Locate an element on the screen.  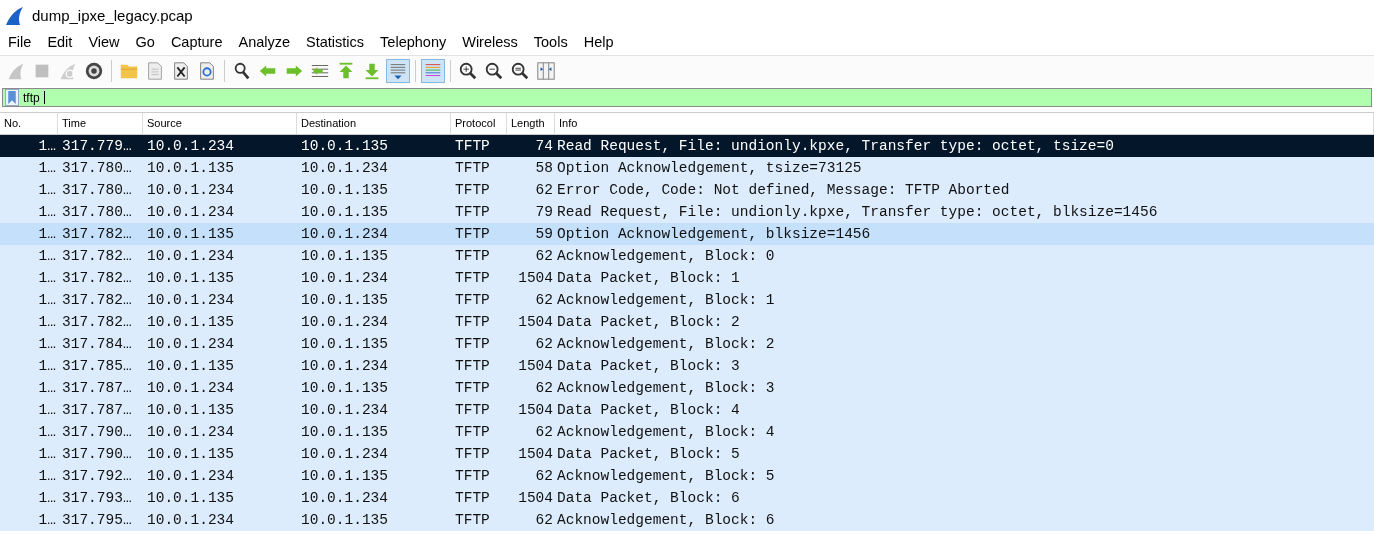
autoscroll-icon is located at coordinates (398, 71).